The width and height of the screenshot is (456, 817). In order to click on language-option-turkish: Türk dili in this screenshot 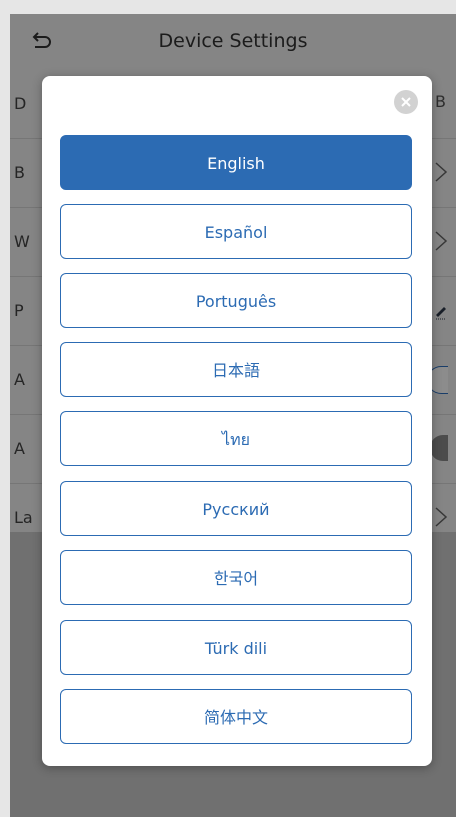, I will do `click(236, 647)`.